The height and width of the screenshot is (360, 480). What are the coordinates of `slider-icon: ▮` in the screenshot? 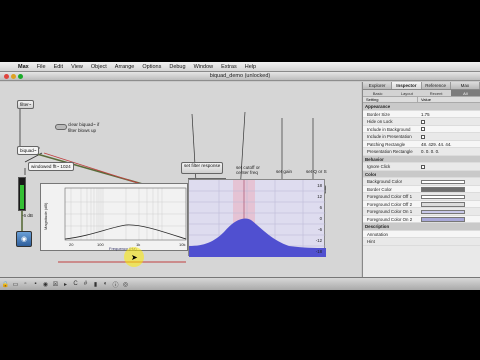 It's located at (95, 284).